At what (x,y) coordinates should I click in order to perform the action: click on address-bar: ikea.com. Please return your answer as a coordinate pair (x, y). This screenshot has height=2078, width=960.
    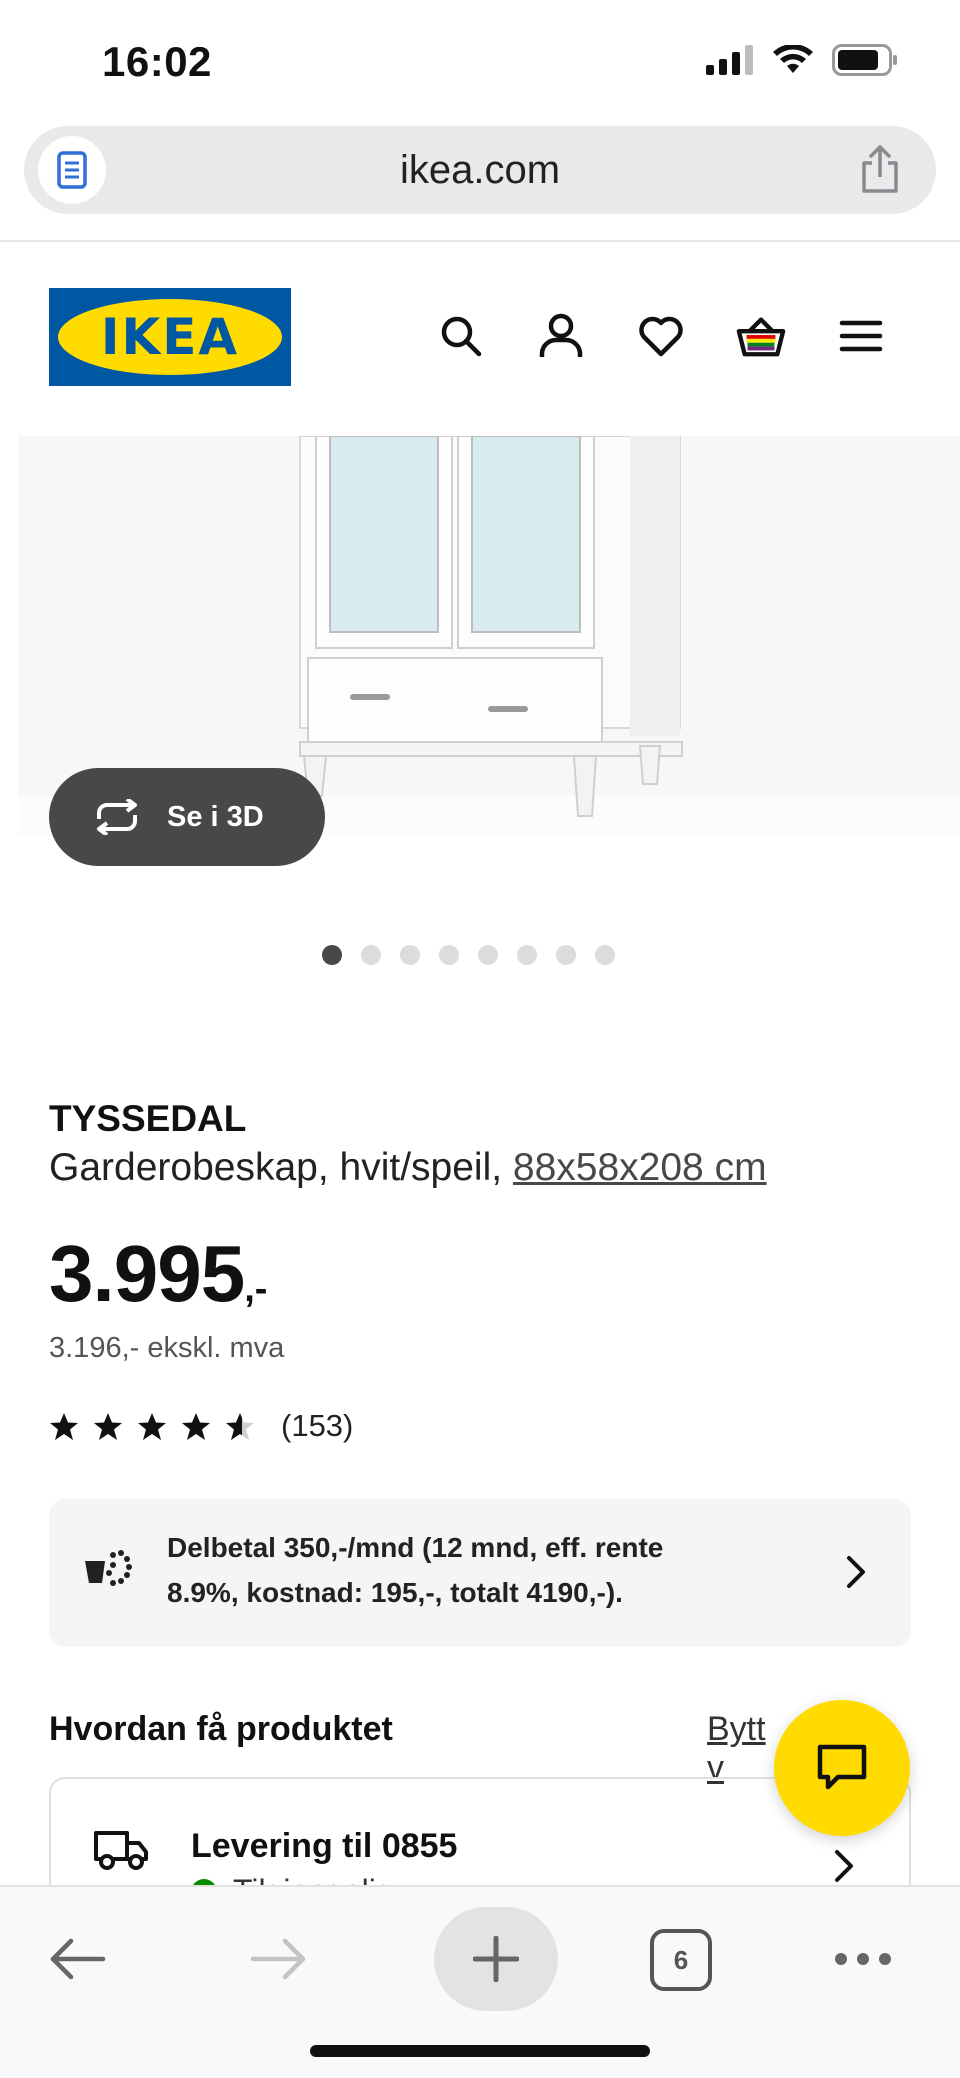
    Looking at the image, I should click on (480, 170).